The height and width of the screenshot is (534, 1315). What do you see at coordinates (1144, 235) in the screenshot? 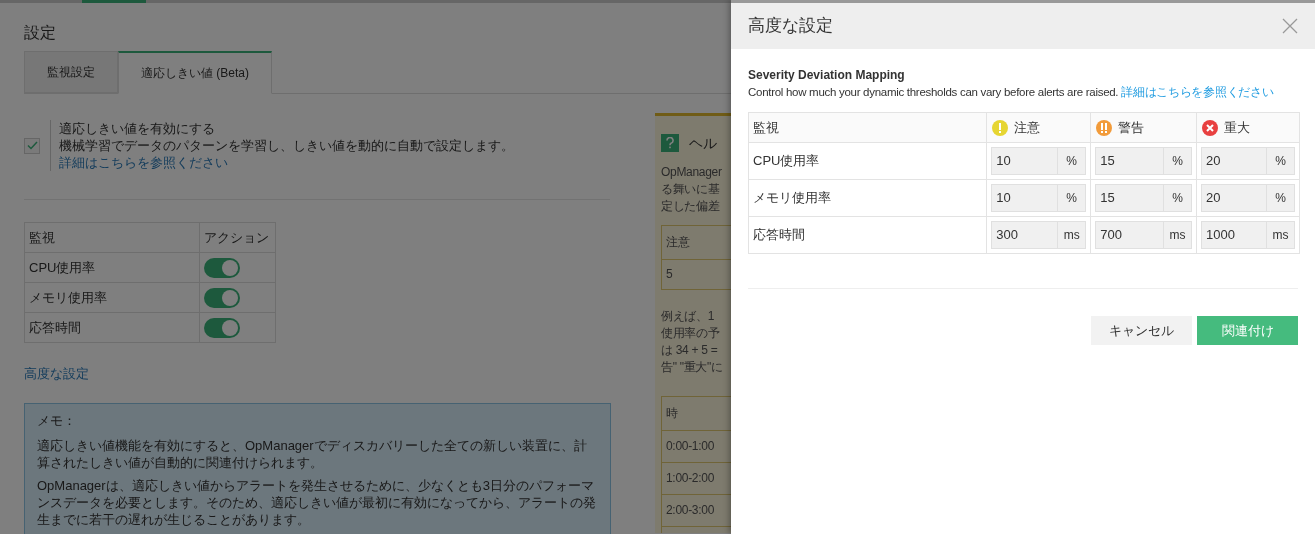
I see `number-field: 700 ms` at bounding box center [1144, 235].